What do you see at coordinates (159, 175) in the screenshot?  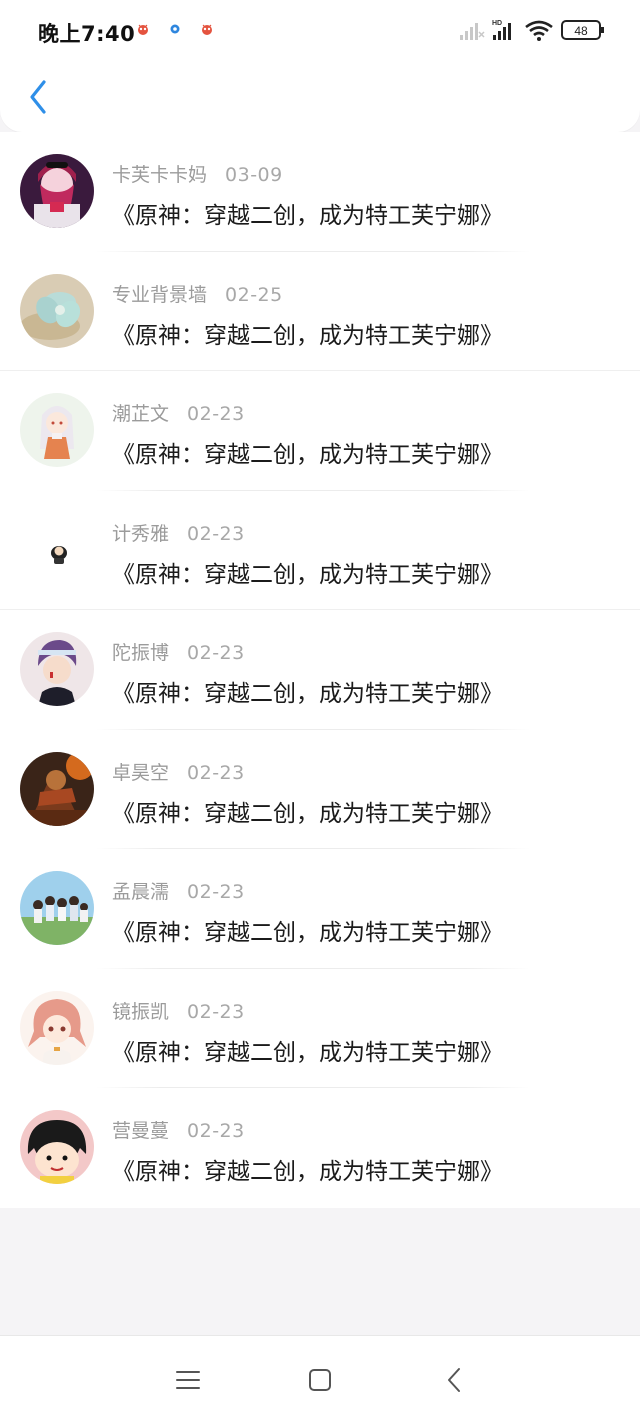 I see `user-name: 卡芙卡卡妈` at bounding box center [159, 175].